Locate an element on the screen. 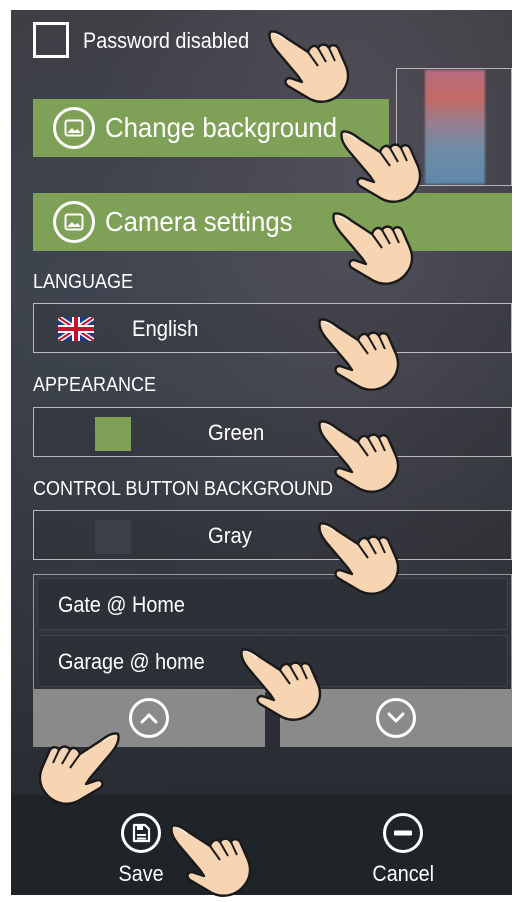 This screenshot has width=523, height=902. password-label: Password disabled is located at coordinates (166, 40).